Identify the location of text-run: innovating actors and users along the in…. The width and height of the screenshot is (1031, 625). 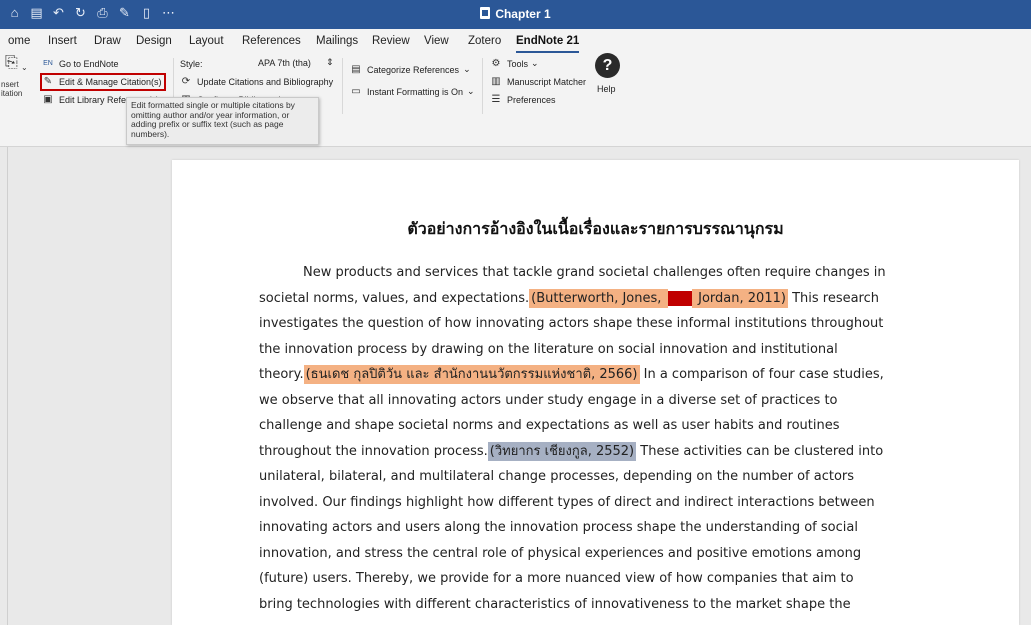
(558, 527).